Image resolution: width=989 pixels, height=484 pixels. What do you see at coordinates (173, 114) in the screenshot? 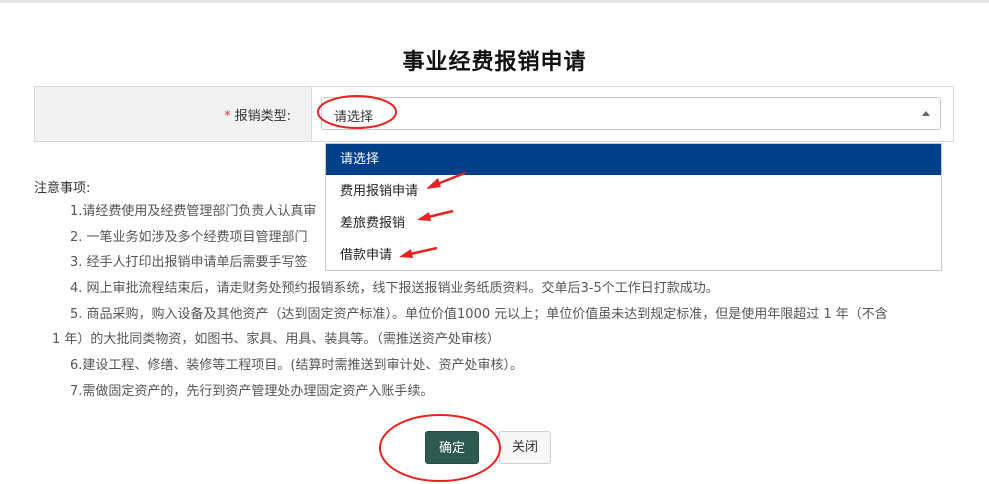
I see `label-cell: * 报销类型:` at bounding box center [173, 114].